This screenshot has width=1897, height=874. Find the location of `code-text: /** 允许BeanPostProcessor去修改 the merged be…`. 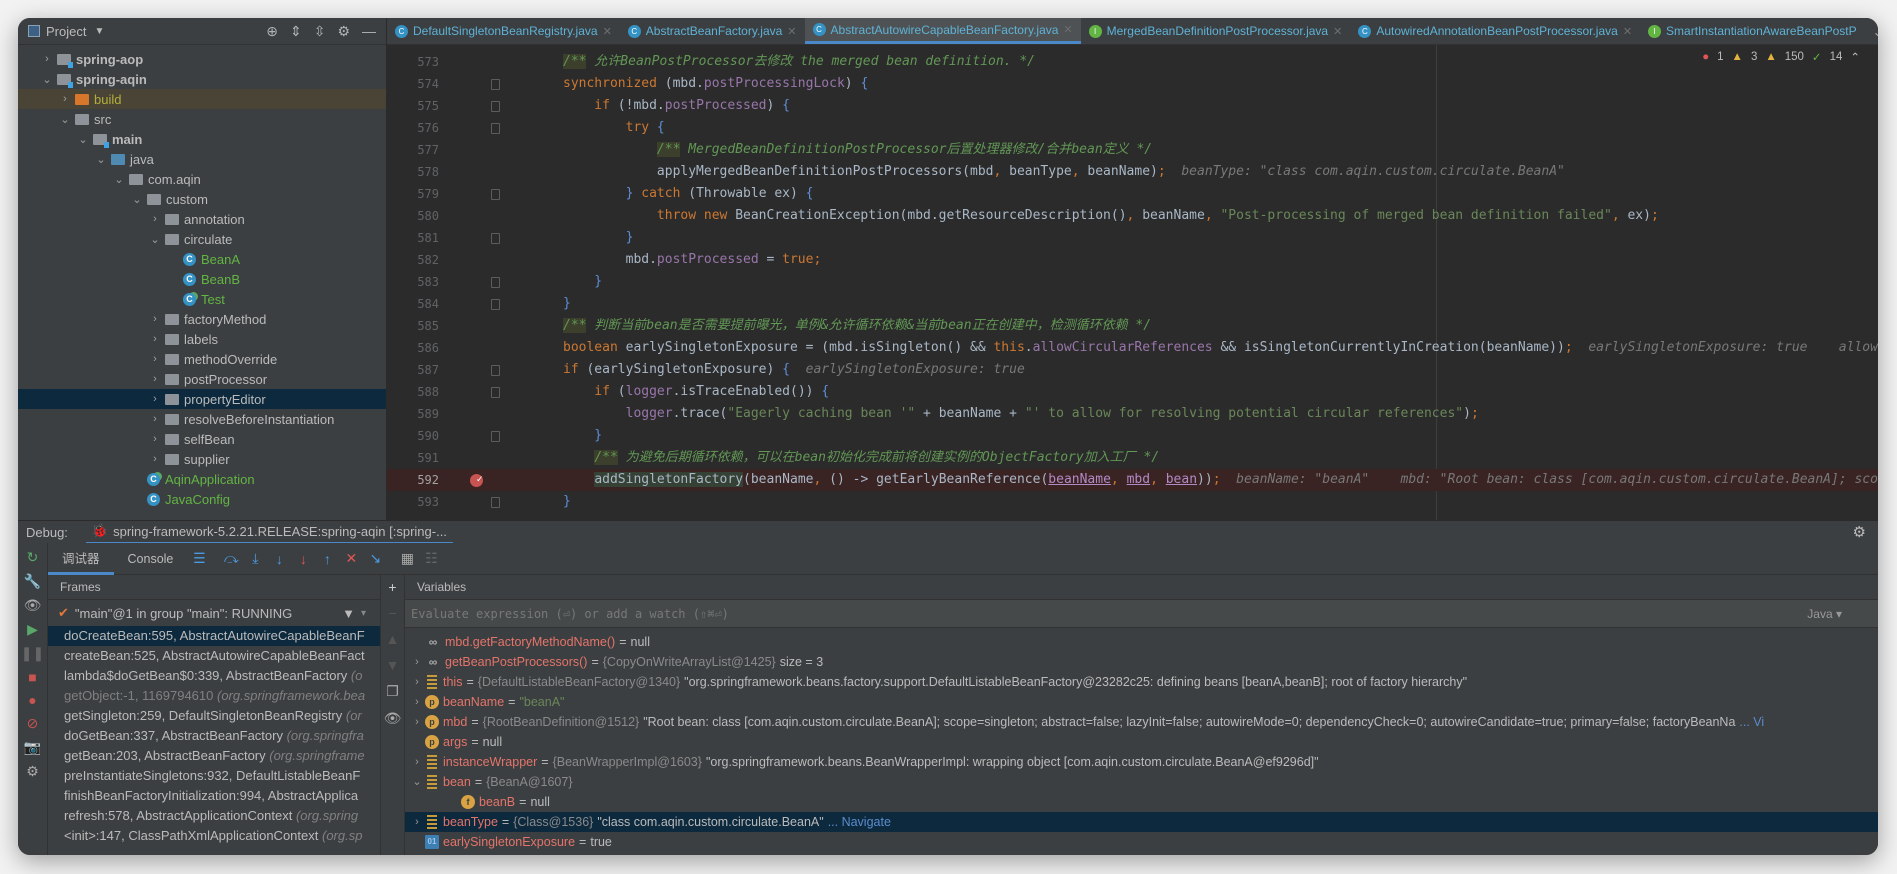

code-text: /** 允许BeanPostProcessor去修改 the merged be… is located at coordinates (799, 62).